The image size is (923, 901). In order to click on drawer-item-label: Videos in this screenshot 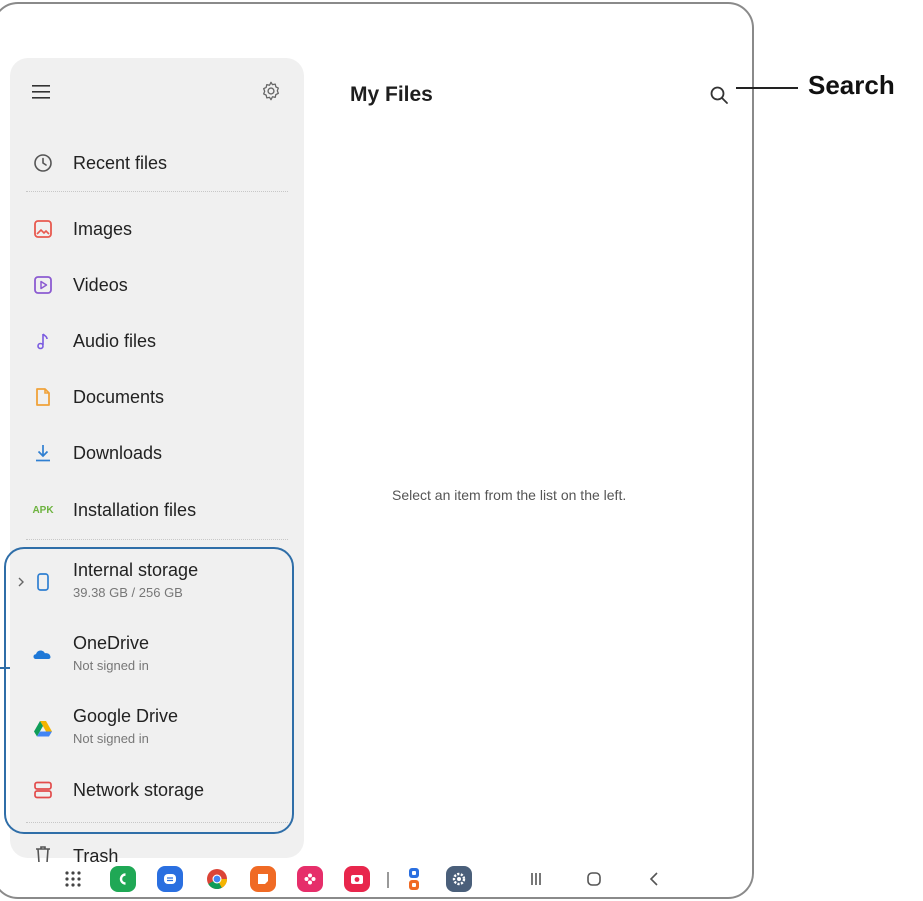, I will do `click(100, 284)`.